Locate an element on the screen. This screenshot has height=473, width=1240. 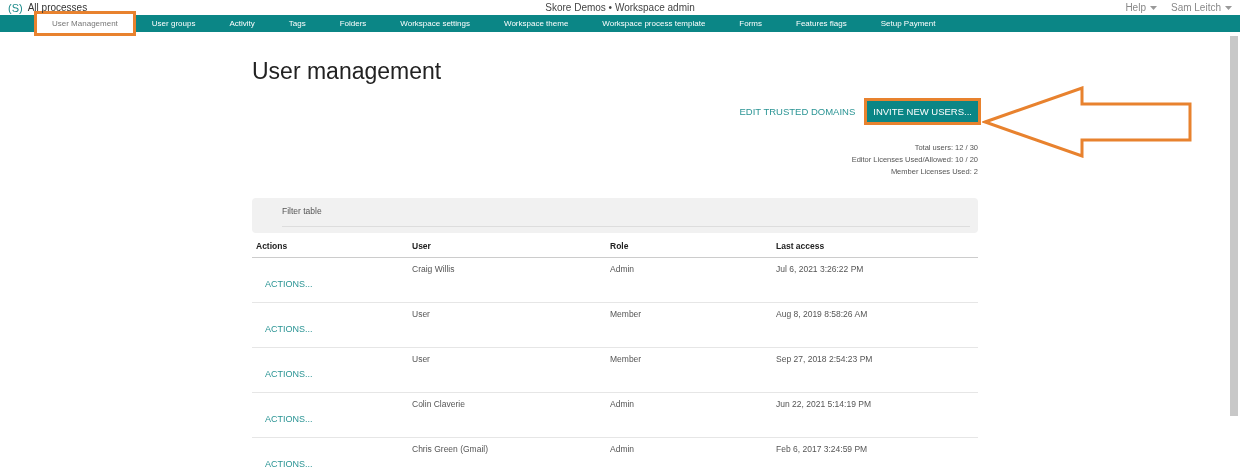
nav-tab: Features flags is located at coordinates (821, 23).